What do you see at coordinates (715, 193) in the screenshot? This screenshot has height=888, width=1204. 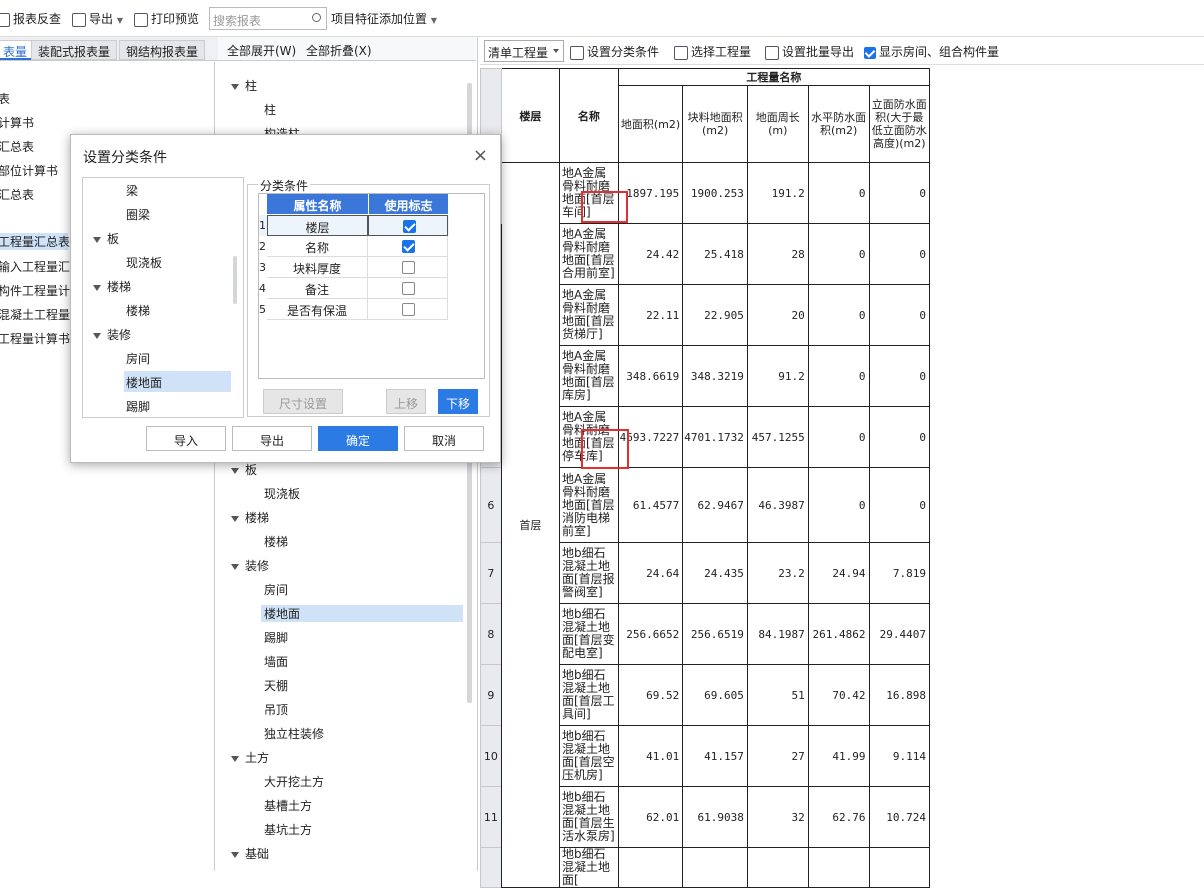 I see `value-cell: 1900.253` at bounding box center [715, 193].